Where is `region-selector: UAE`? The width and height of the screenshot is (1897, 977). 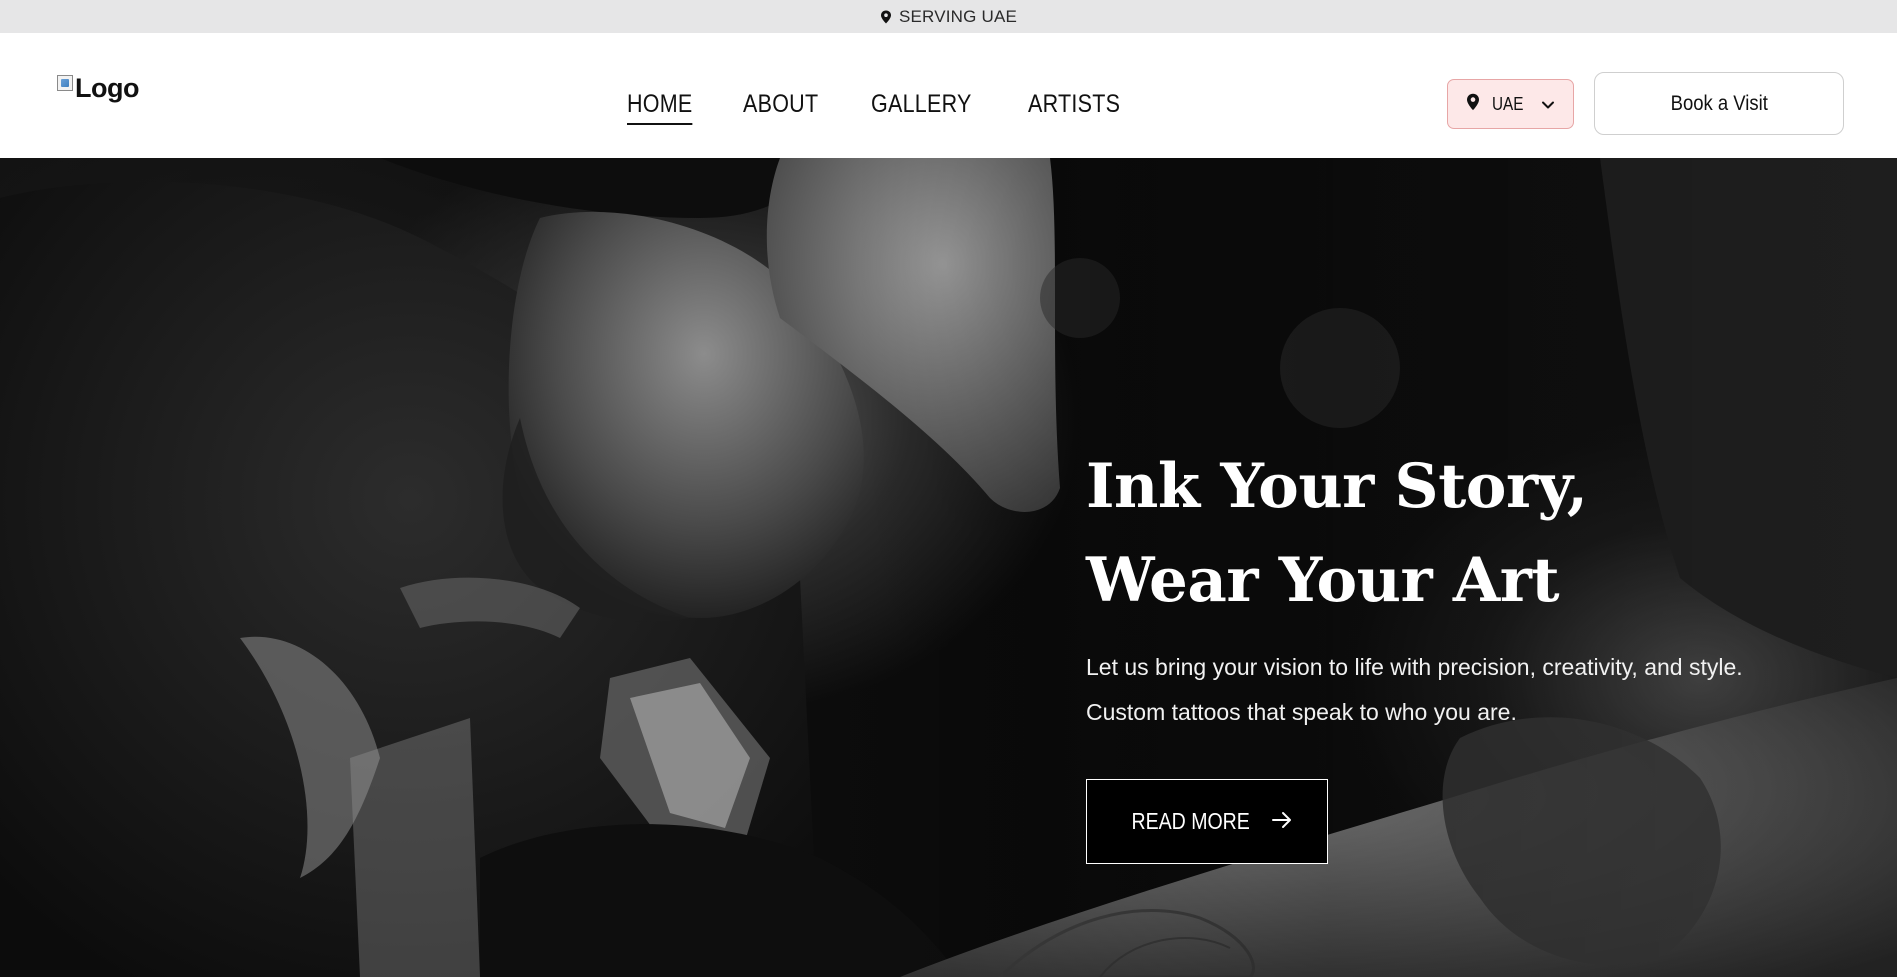 region-selector: UAE is located at coordinates (1510, 104).